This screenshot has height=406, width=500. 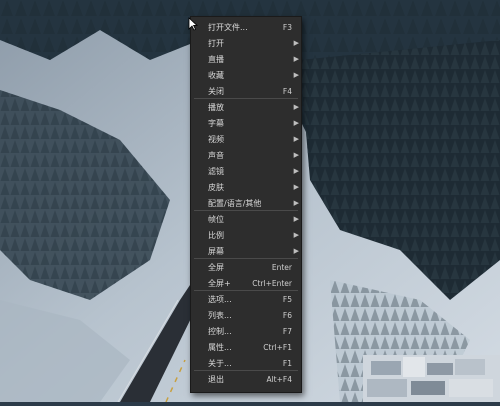 What do you see at coordinates (216, 123) in the screenshot?
I see `menu-item-label: 字幕` at bounding box center [216, 123].